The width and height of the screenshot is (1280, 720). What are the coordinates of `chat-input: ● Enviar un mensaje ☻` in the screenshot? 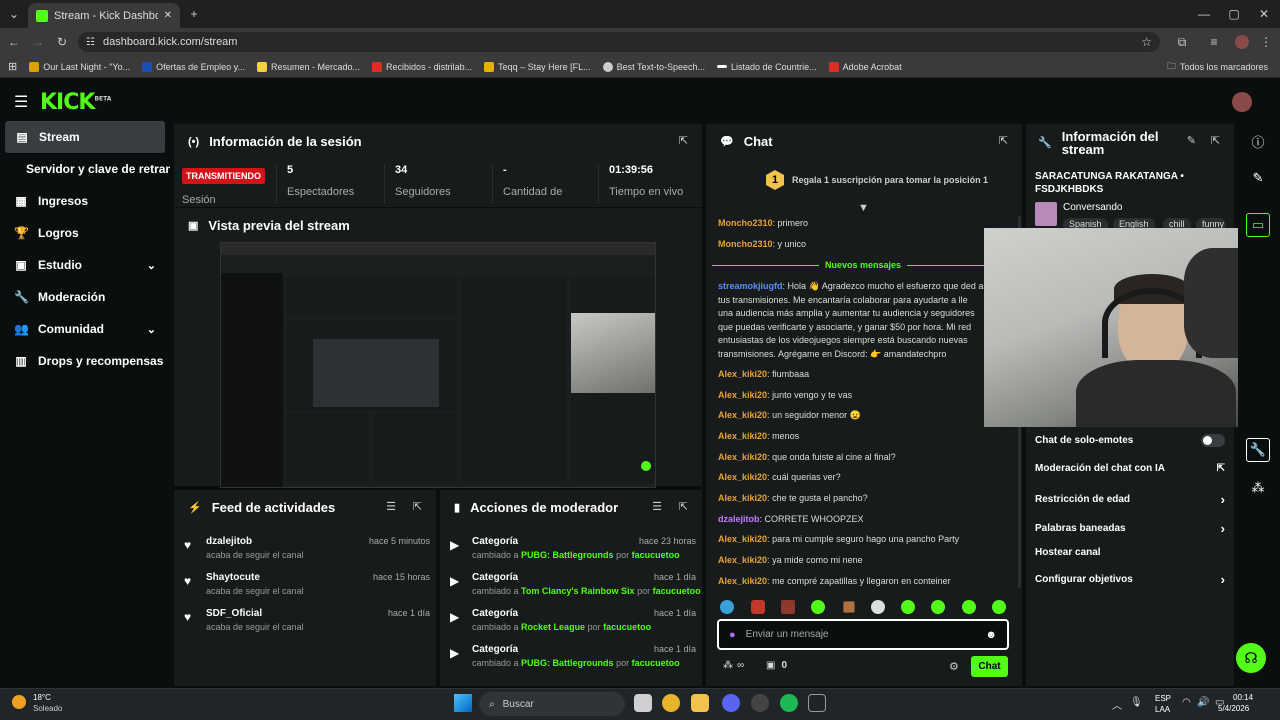 It's located at (863, 634).